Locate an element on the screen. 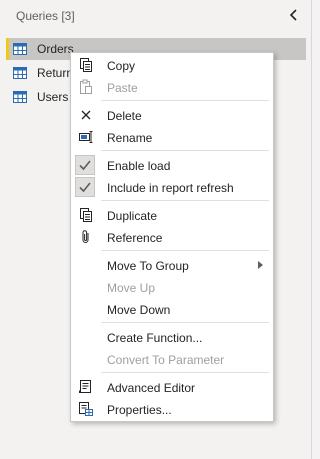 This screenshot has height=459, width=320. menu-label: Duplicate is located at coordinates (132, 216).